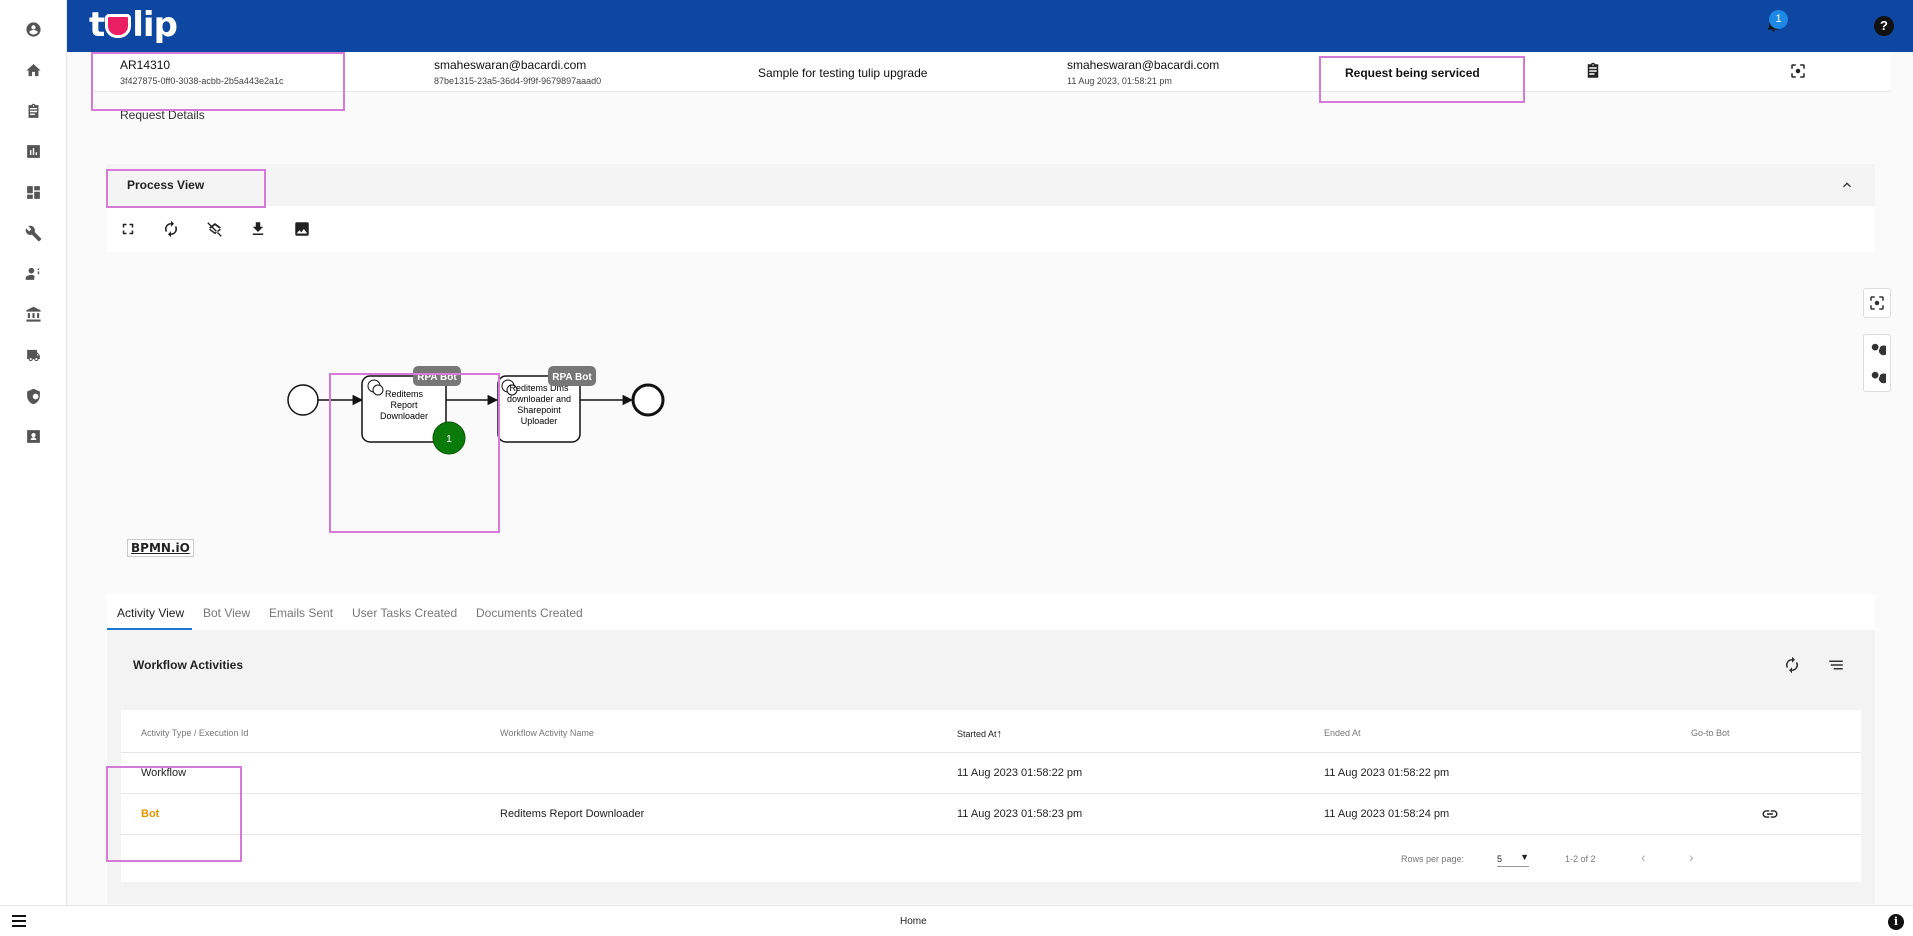  What do you see at coordinates (529, 613) in the screenshot?
I see `tab-documents-created: Documents Created` at bounding box center [529, 613].